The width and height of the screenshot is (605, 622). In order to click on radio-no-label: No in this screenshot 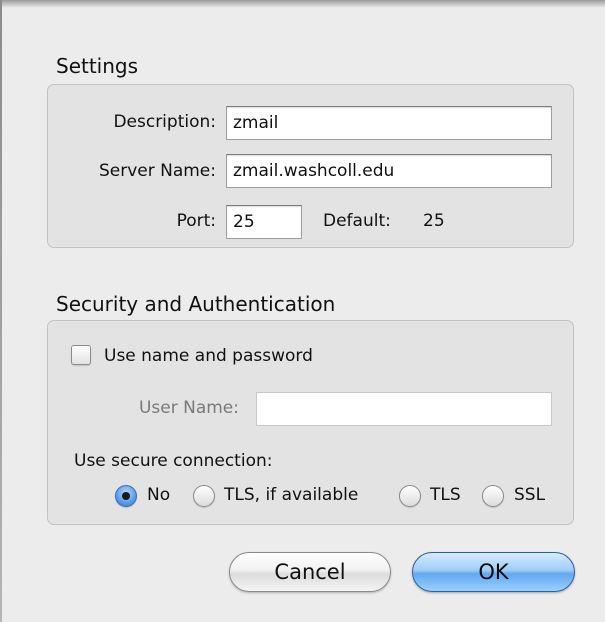, I will do `click(159, 495)`.